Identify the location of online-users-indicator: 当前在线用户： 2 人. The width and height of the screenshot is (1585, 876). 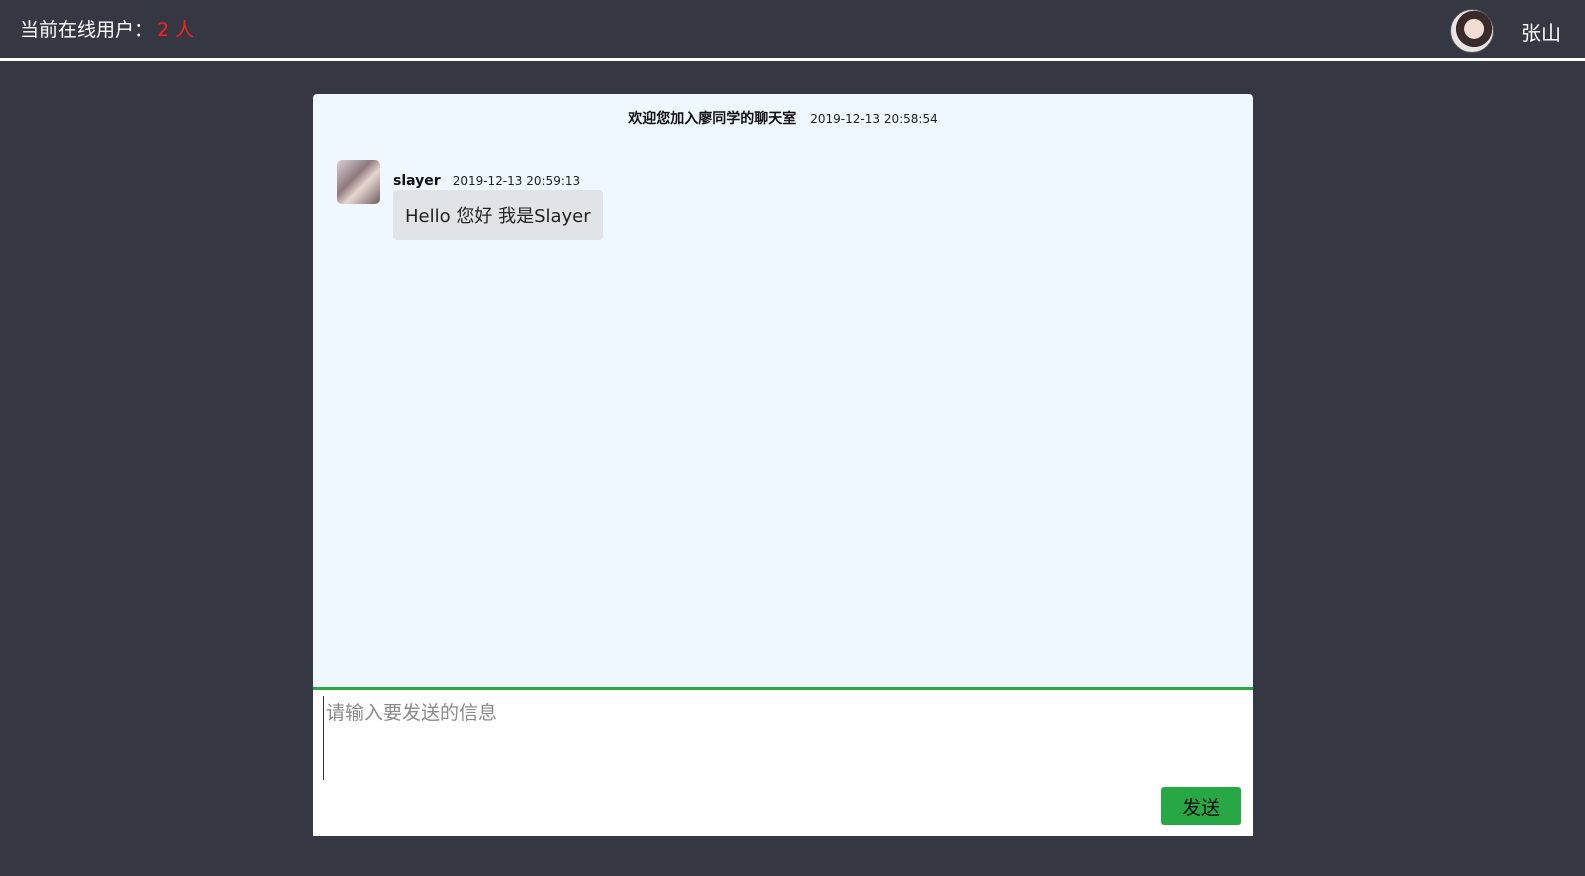
(107, 30).